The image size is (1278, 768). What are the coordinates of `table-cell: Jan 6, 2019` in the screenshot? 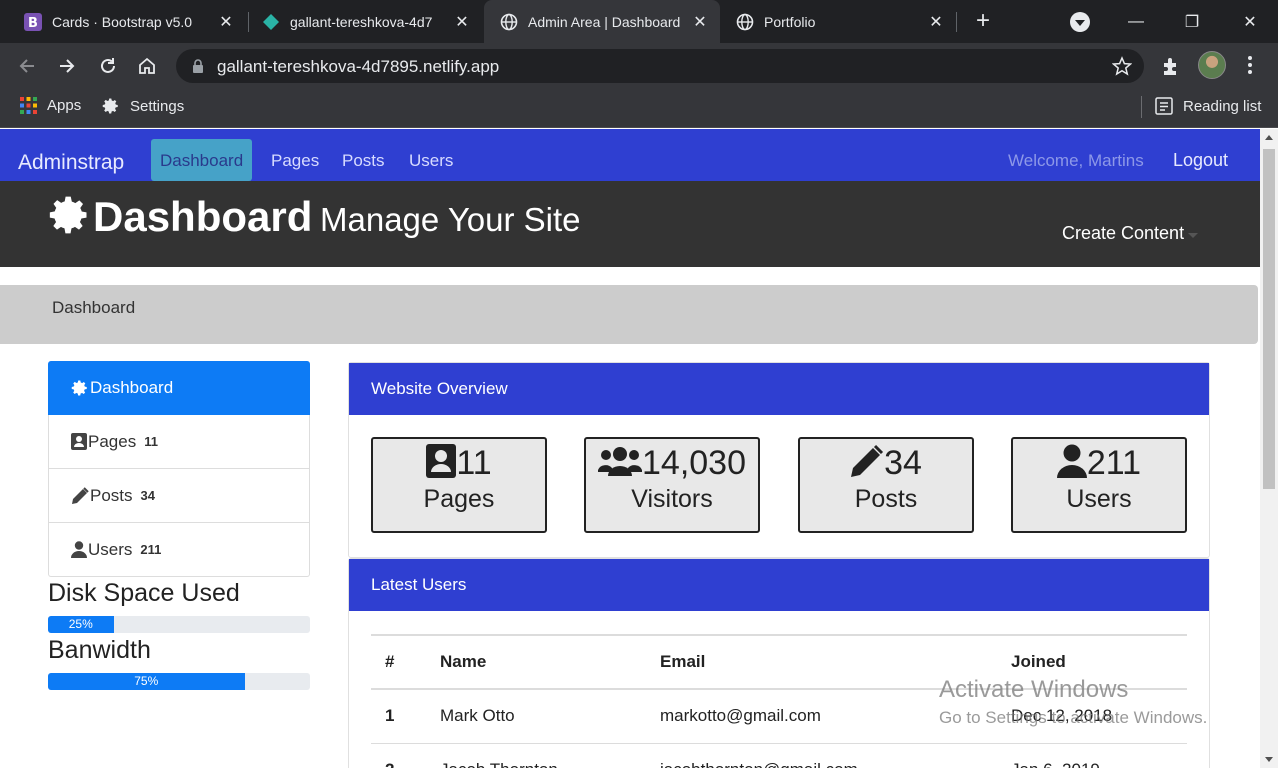 It's located at (1092, 755).